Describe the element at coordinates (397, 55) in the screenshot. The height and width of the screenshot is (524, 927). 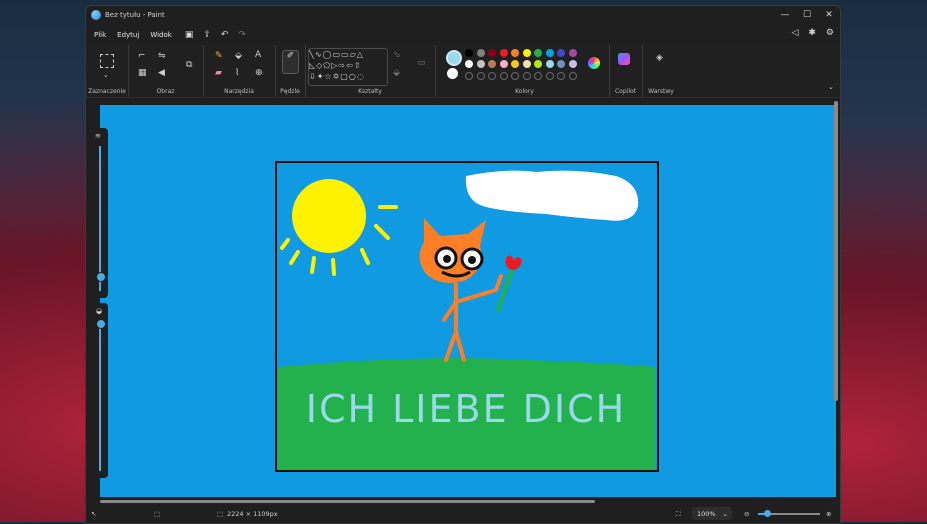
I see `outline-icon: ⬂` at that location.